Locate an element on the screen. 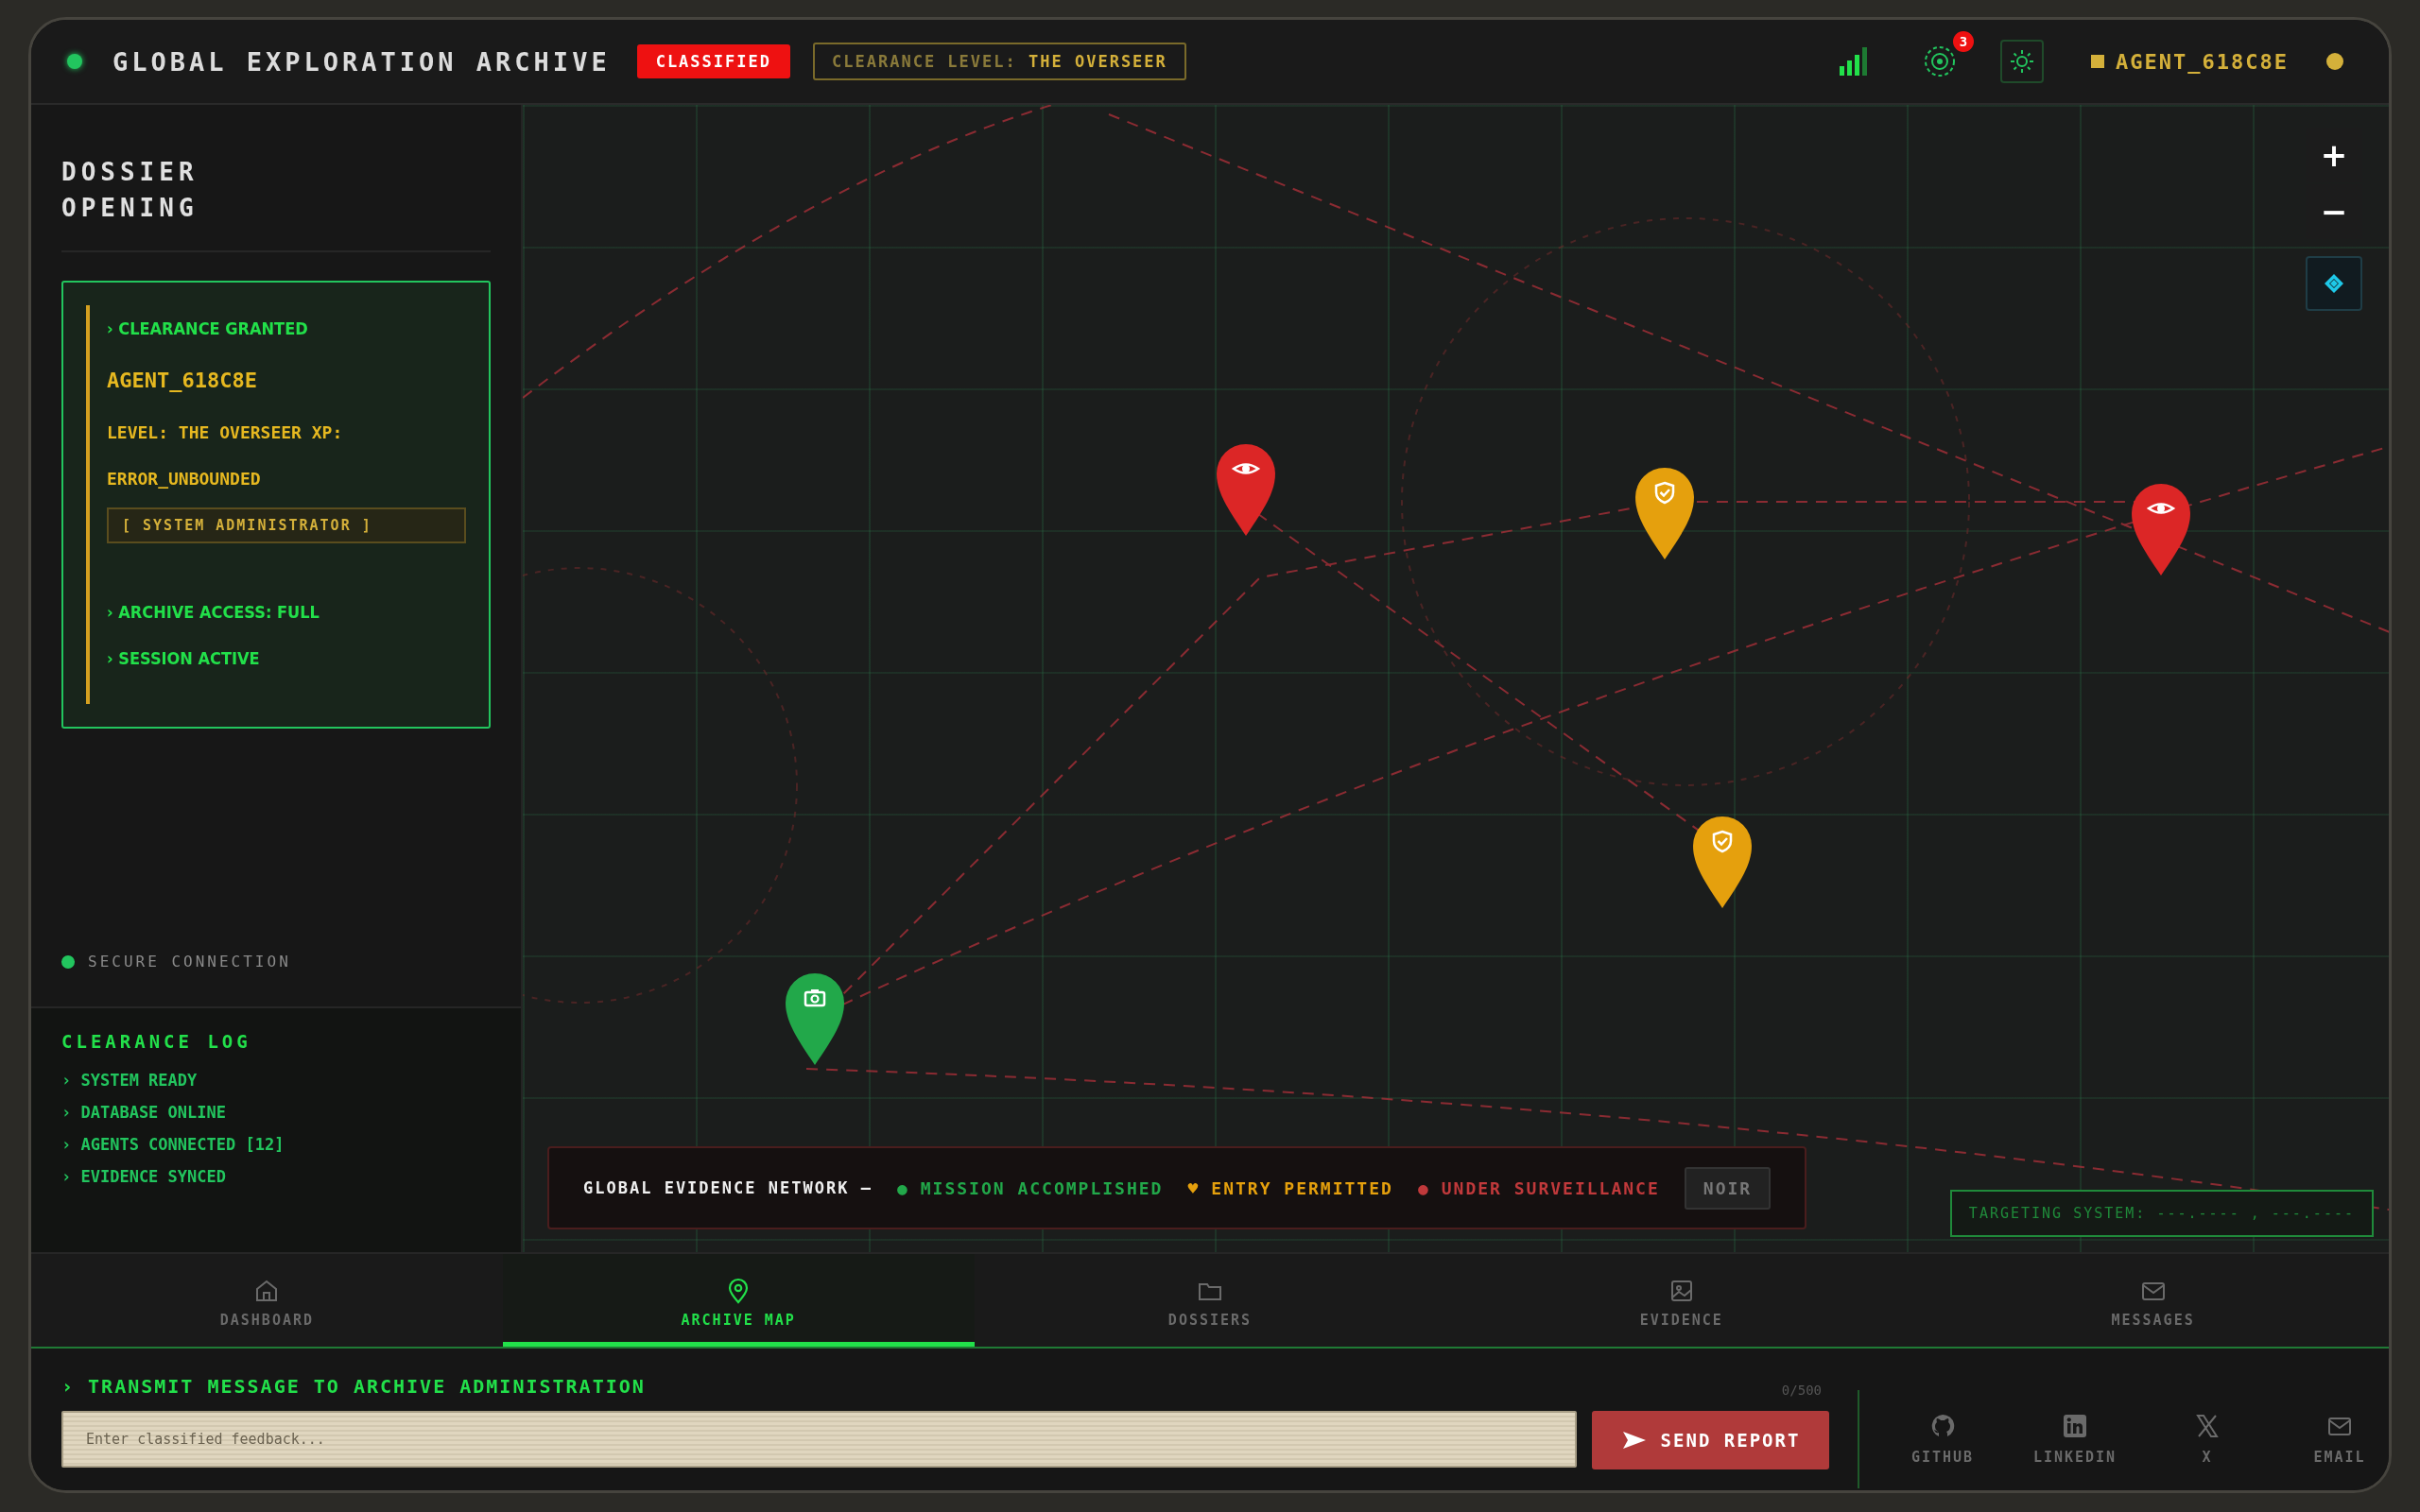 This screenshot has width=2420, height=1512. nav-tab: EVIDENCE is located at coordinates (1681, 1300).